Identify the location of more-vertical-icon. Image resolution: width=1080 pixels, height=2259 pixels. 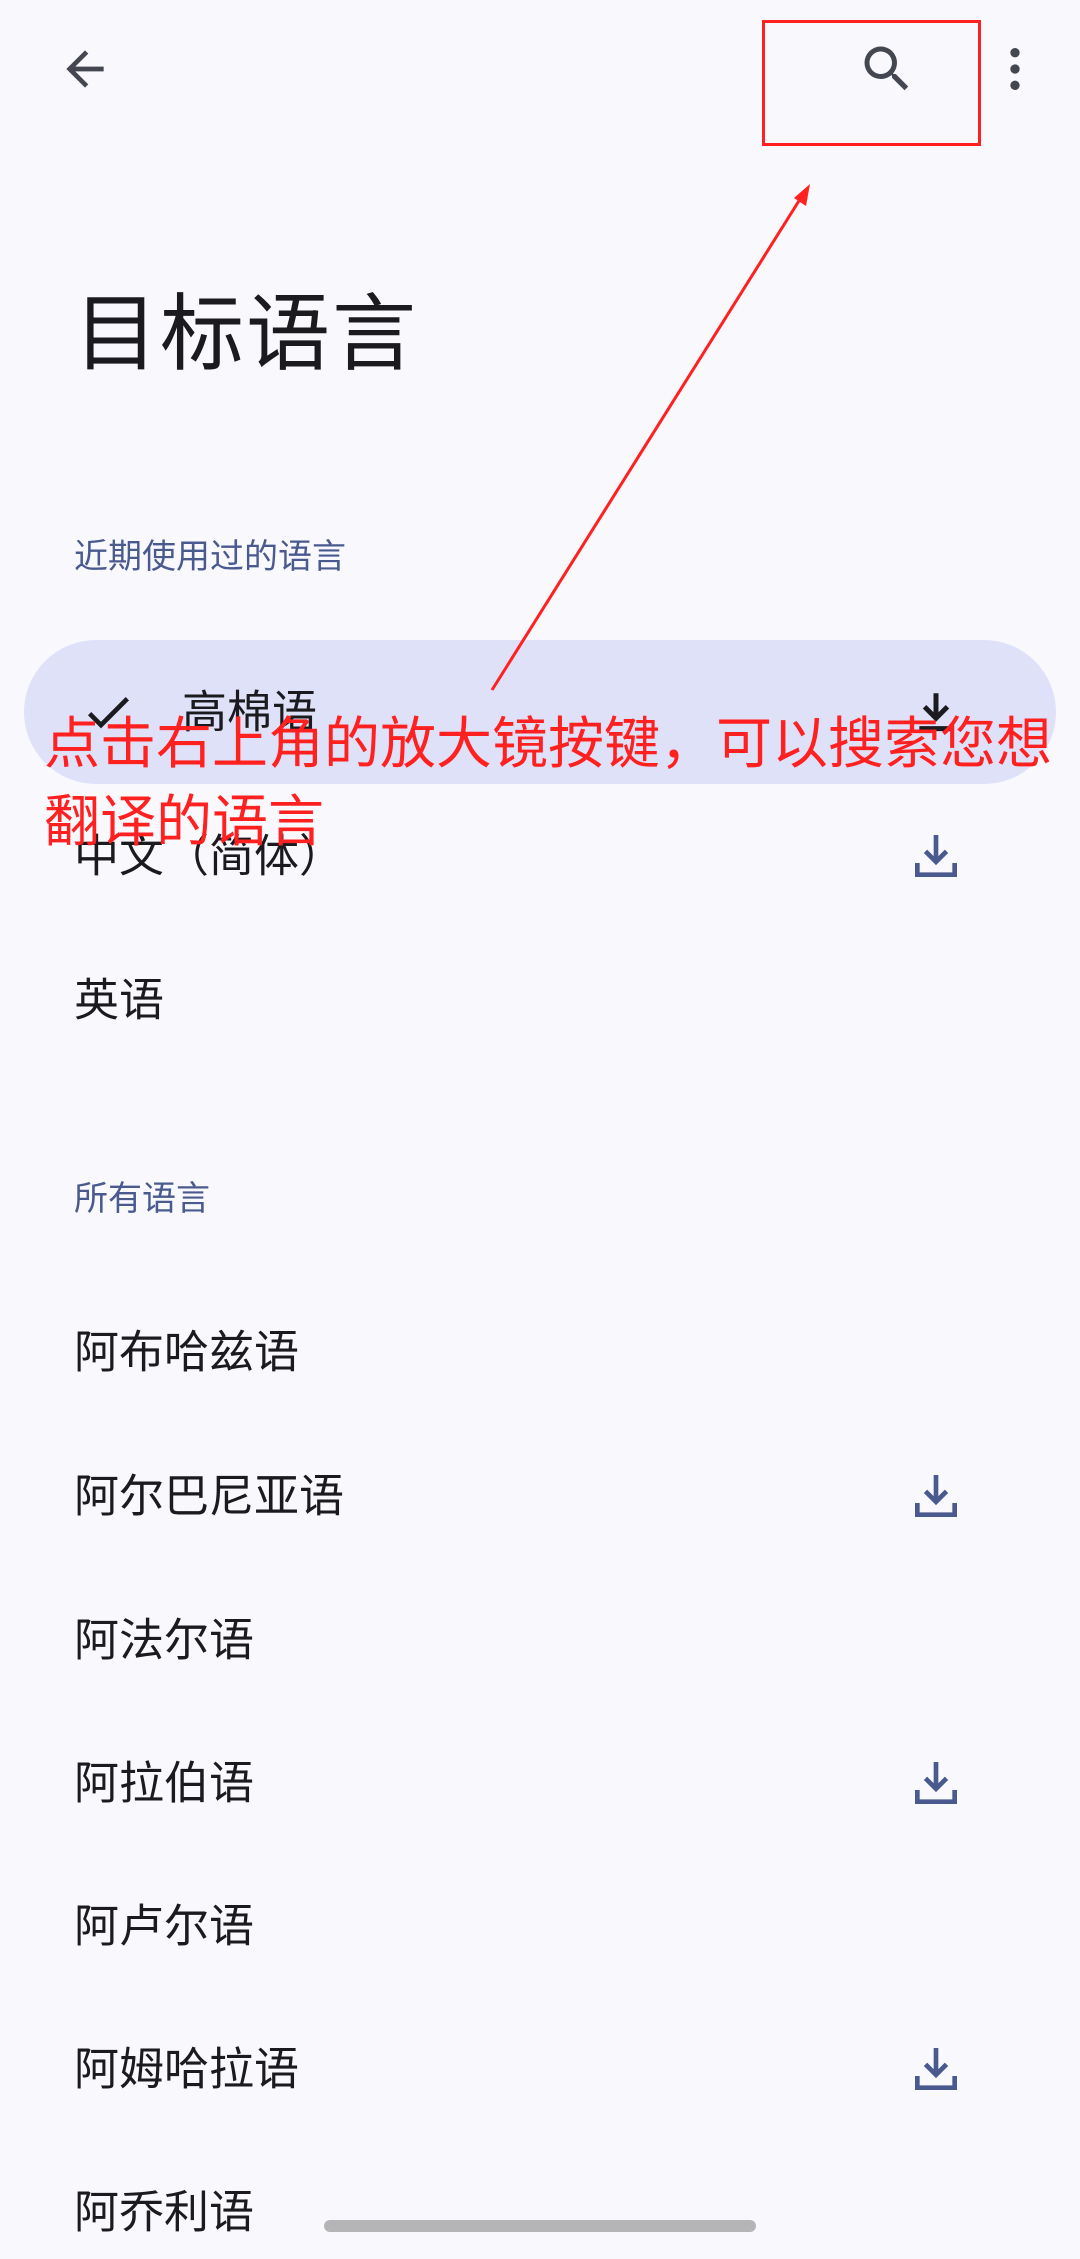
(1015, 69).